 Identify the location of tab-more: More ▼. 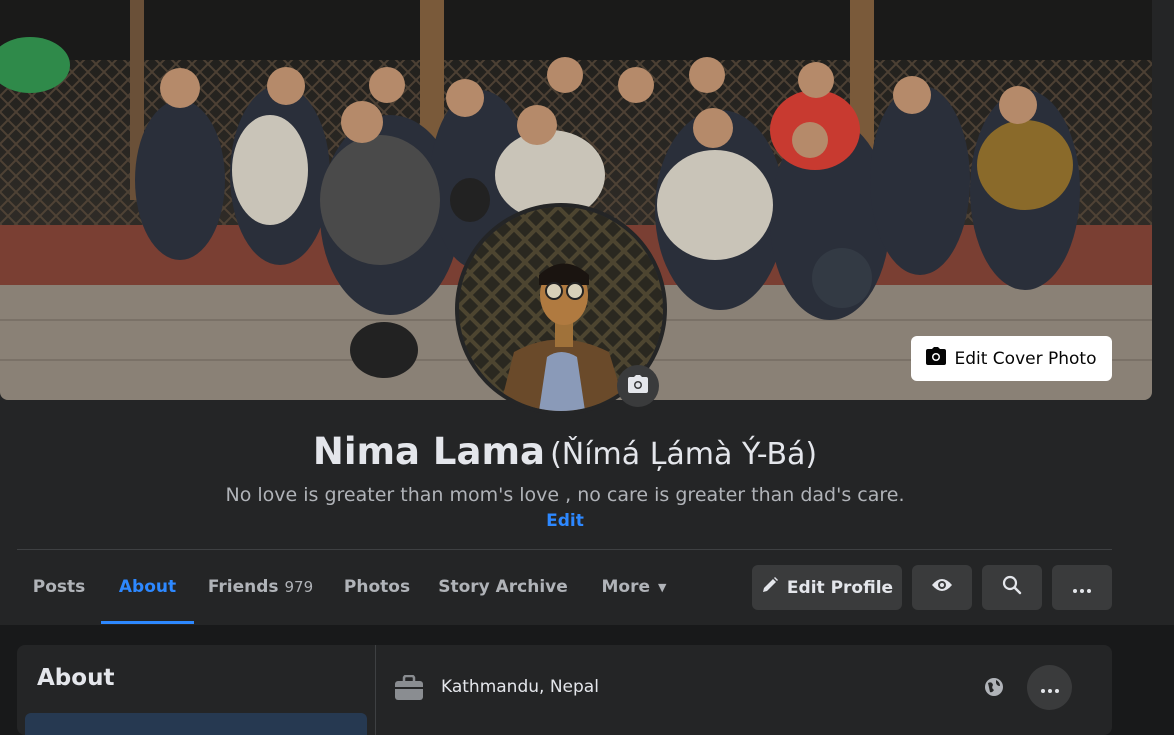
(634, 587).